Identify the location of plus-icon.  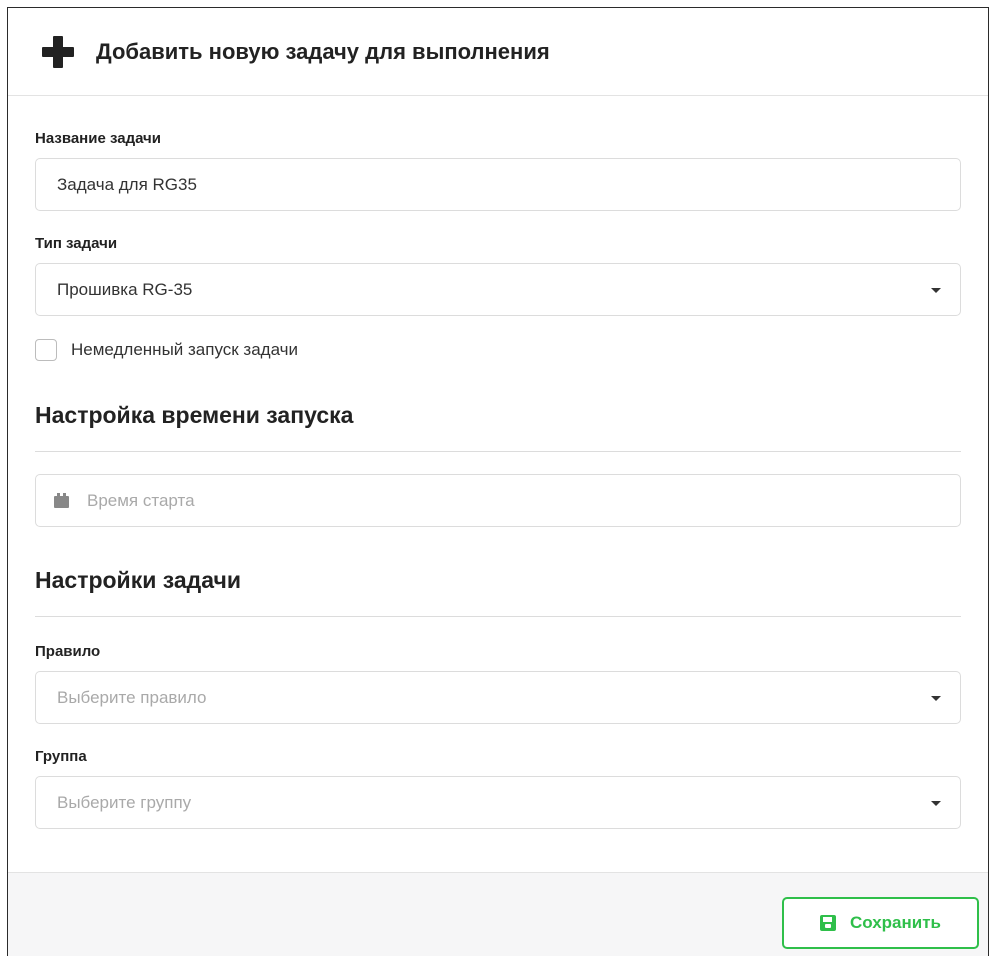
(58, 52).